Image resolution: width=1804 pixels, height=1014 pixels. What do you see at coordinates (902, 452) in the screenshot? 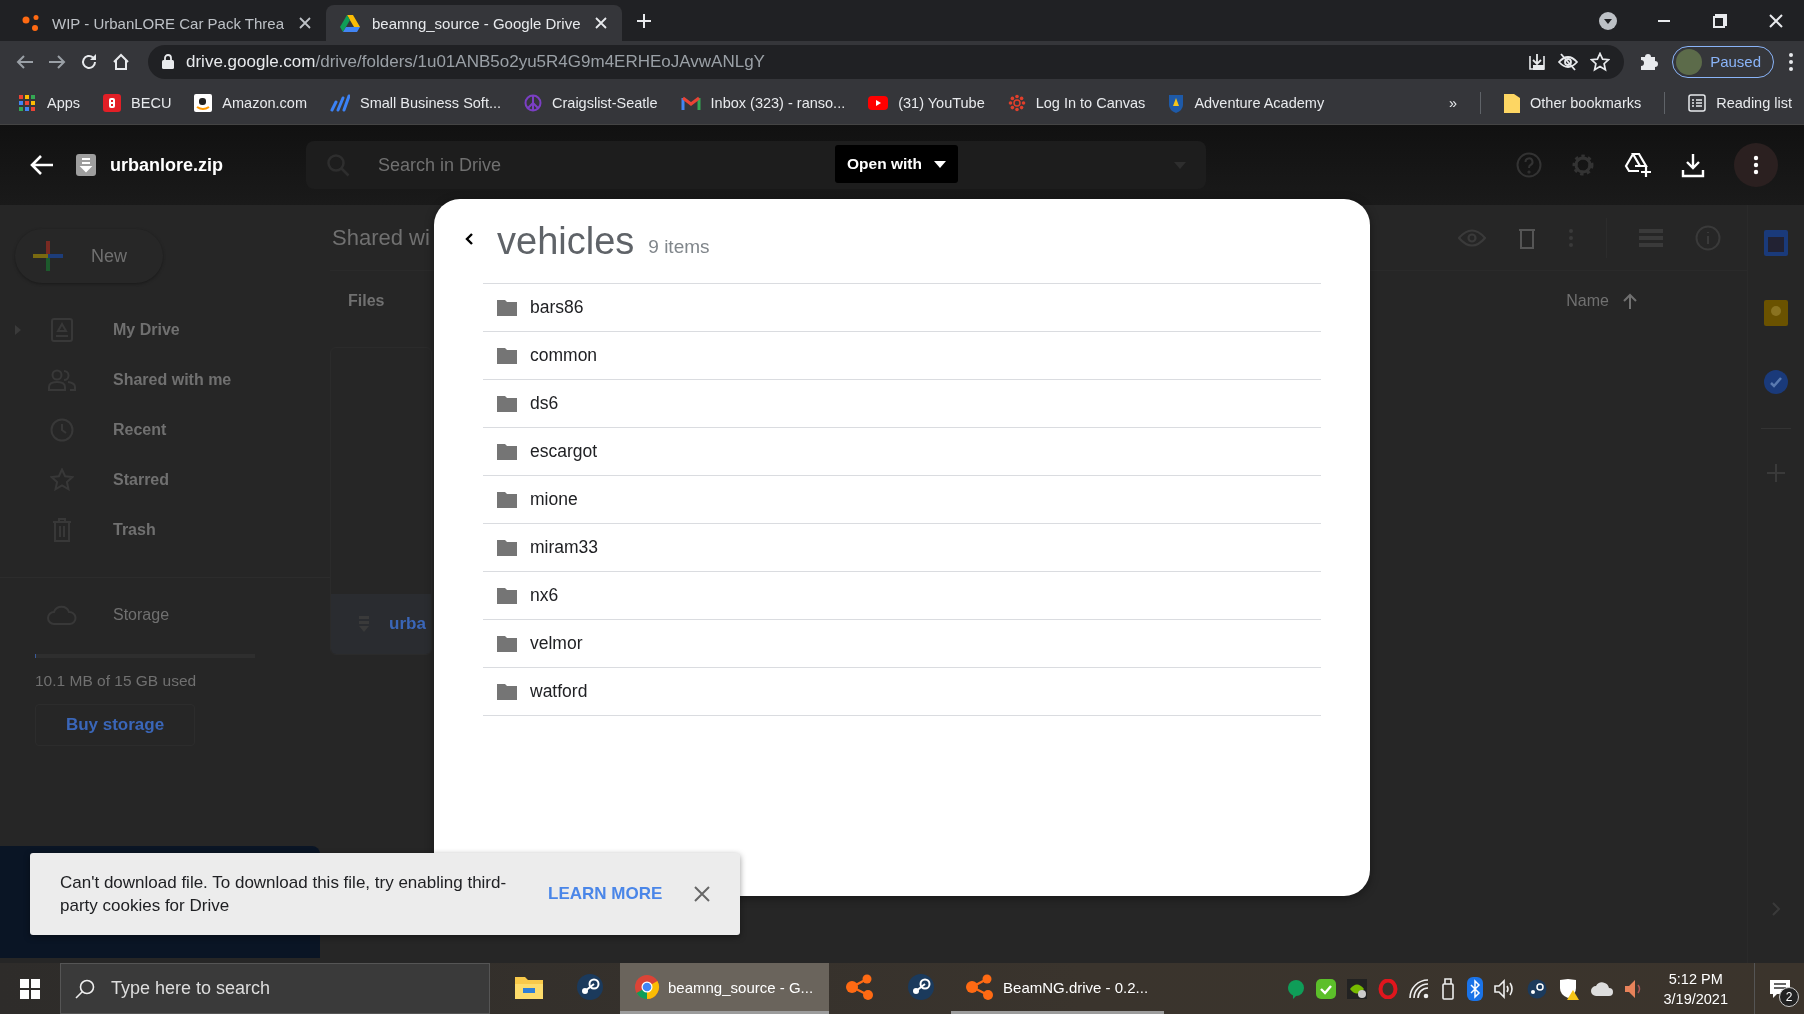
I see `folder-row: escargot` at bounding box center [902, 452].